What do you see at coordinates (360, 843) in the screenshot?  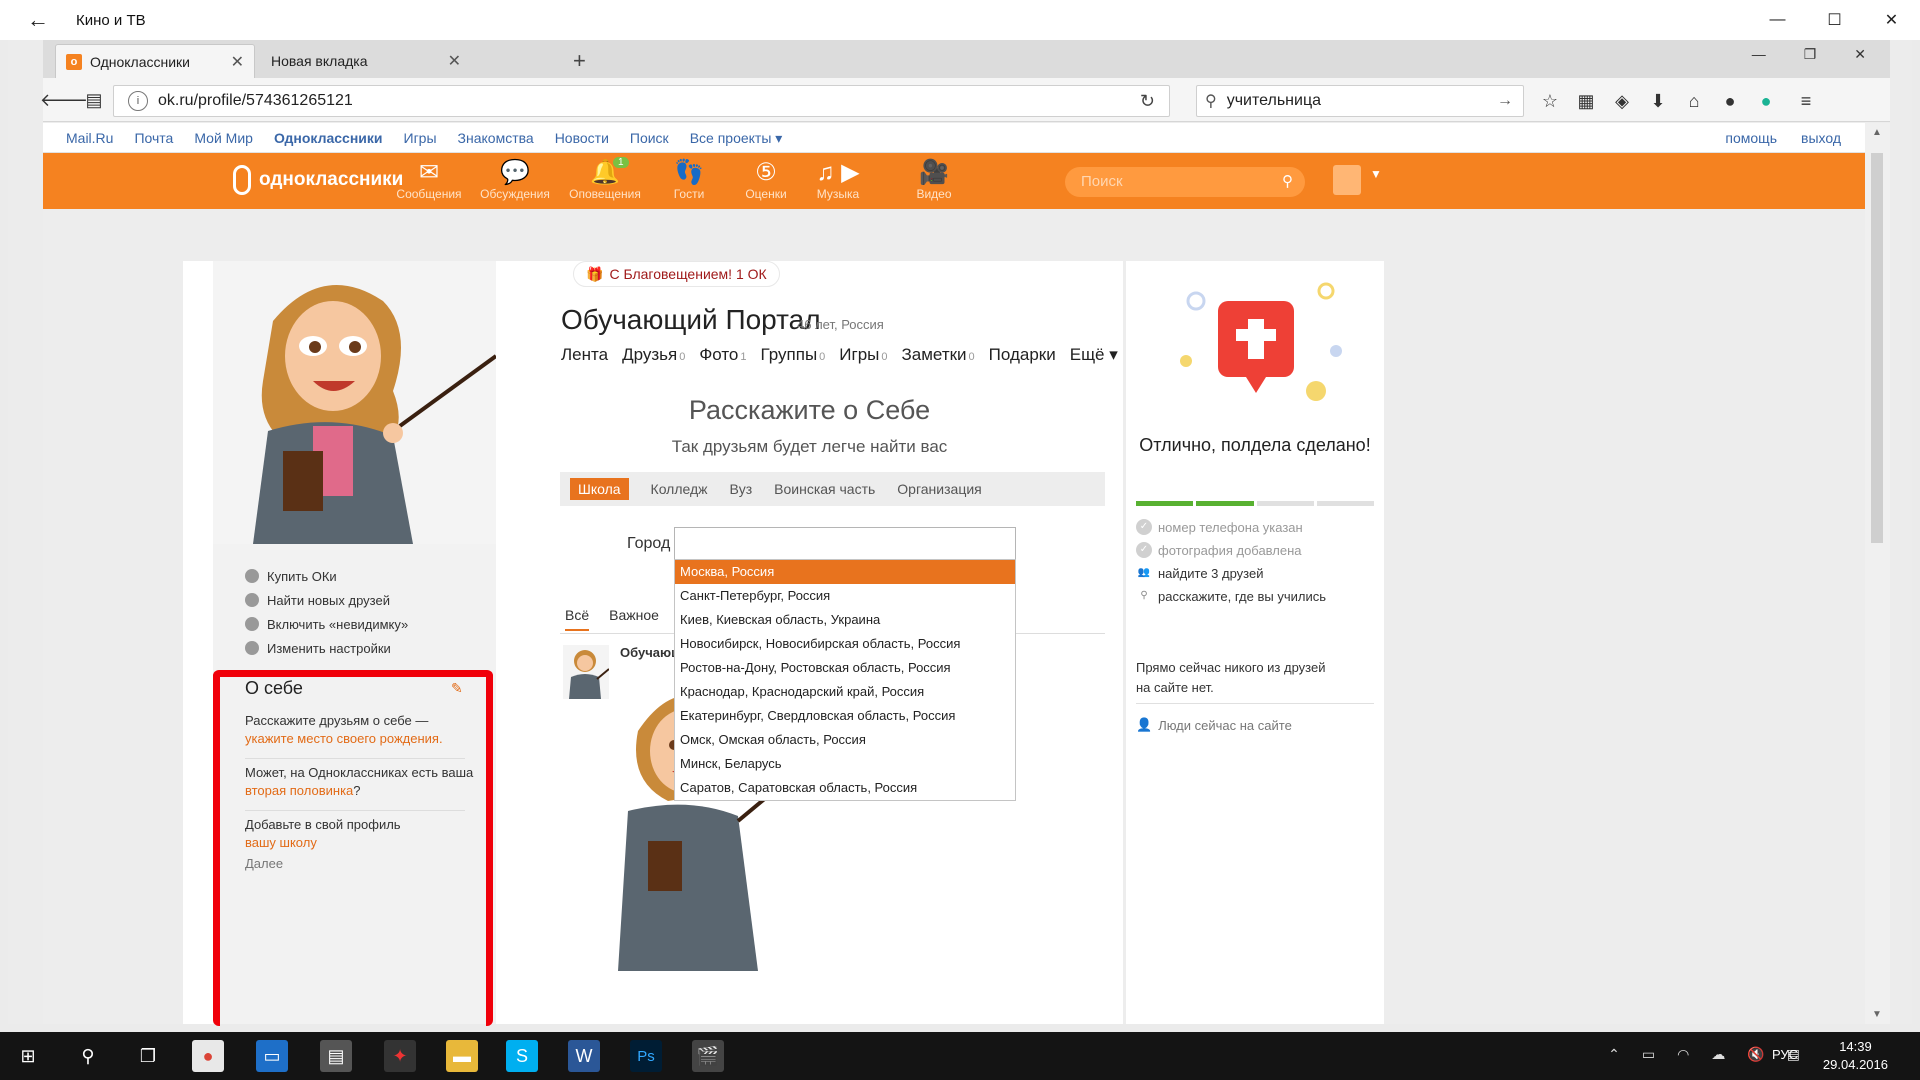 I see `school-link: вашу школу` at bounding box center [360, 843].